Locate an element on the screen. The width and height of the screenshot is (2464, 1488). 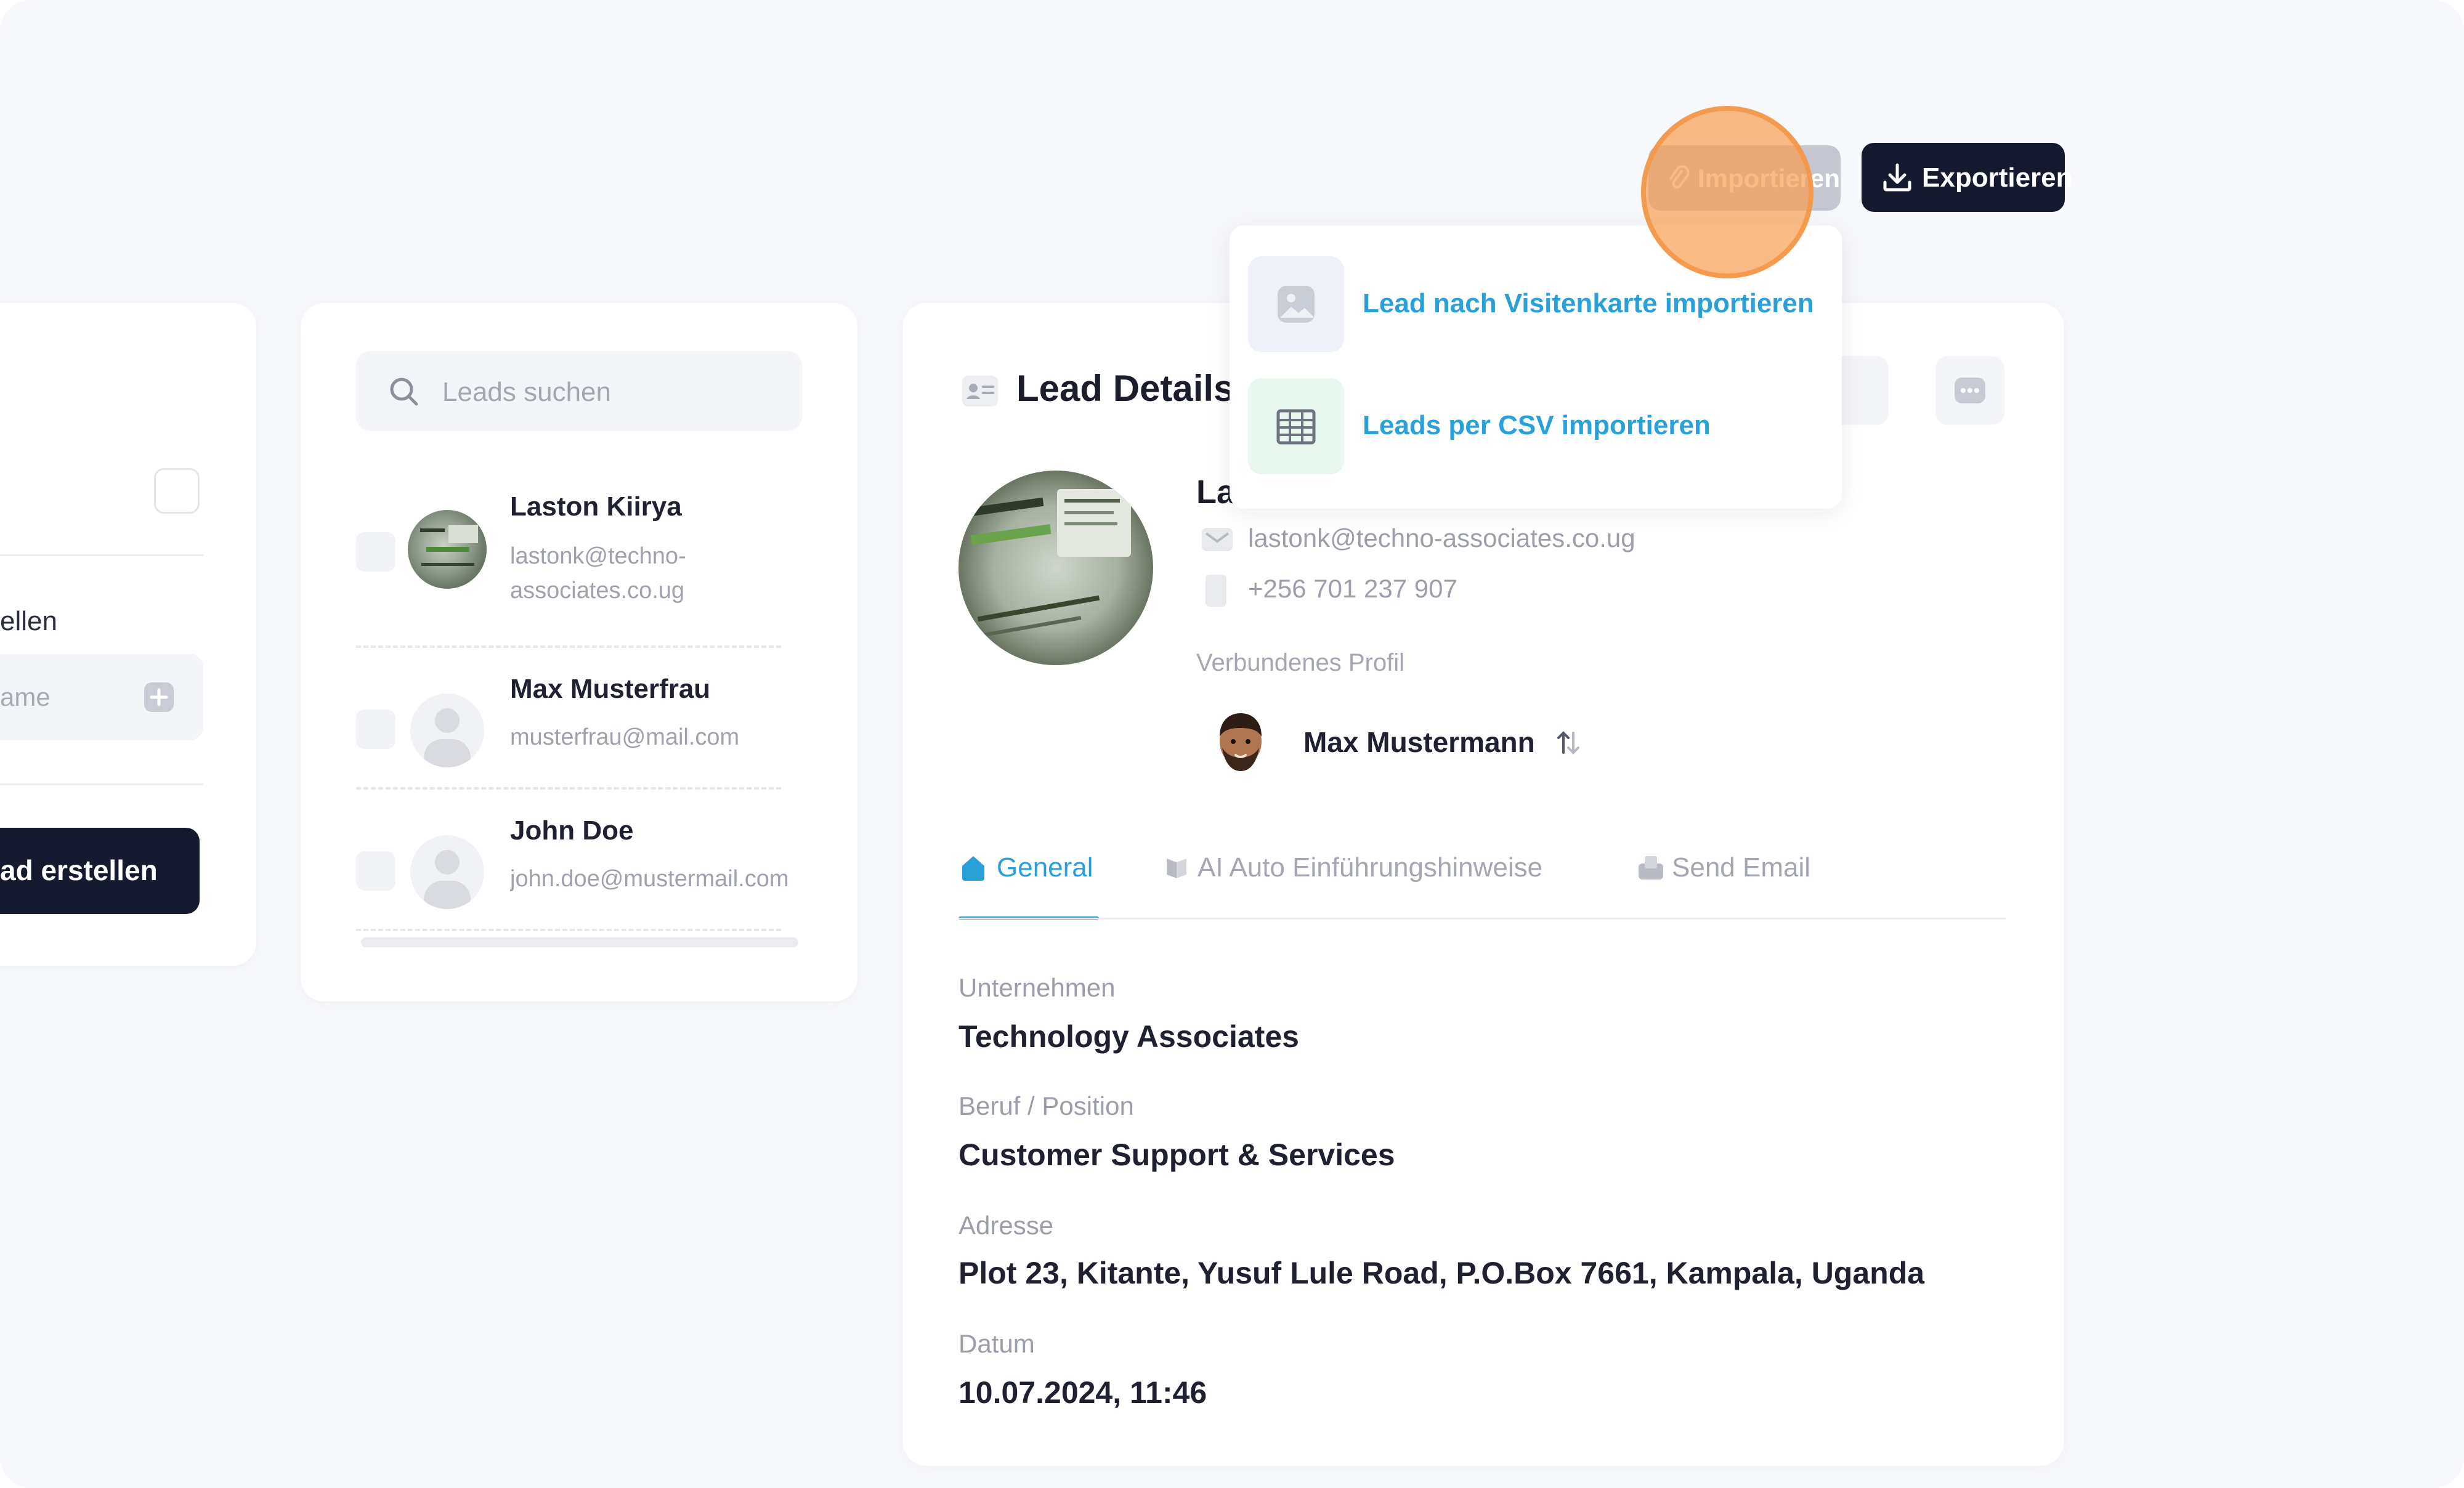
panel-checkbox is located at coordinates (177, 491).